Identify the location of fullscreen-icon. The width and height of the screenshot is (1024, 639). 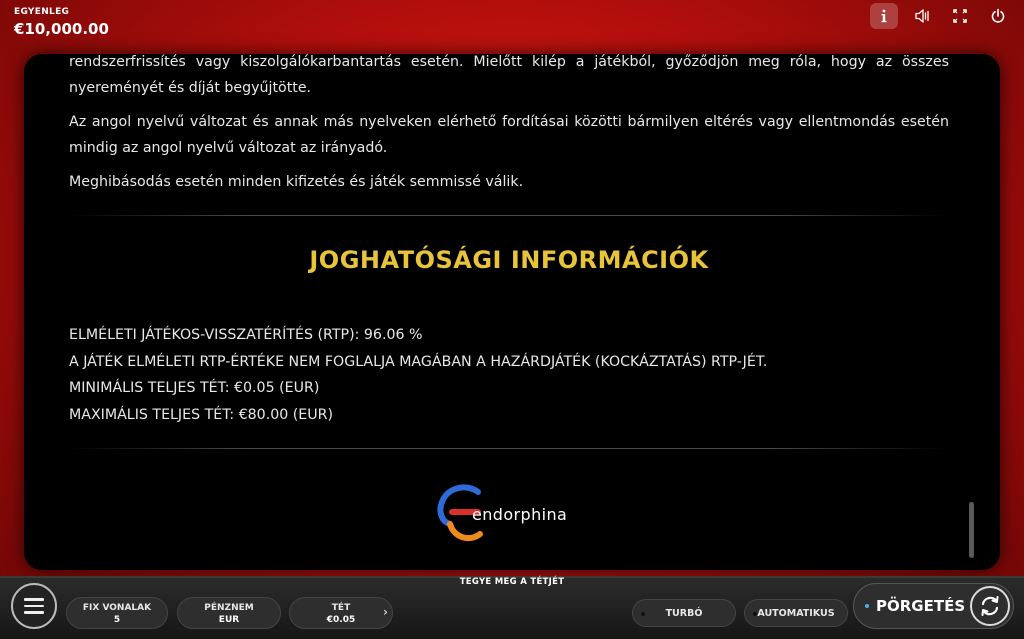
(960, 16).